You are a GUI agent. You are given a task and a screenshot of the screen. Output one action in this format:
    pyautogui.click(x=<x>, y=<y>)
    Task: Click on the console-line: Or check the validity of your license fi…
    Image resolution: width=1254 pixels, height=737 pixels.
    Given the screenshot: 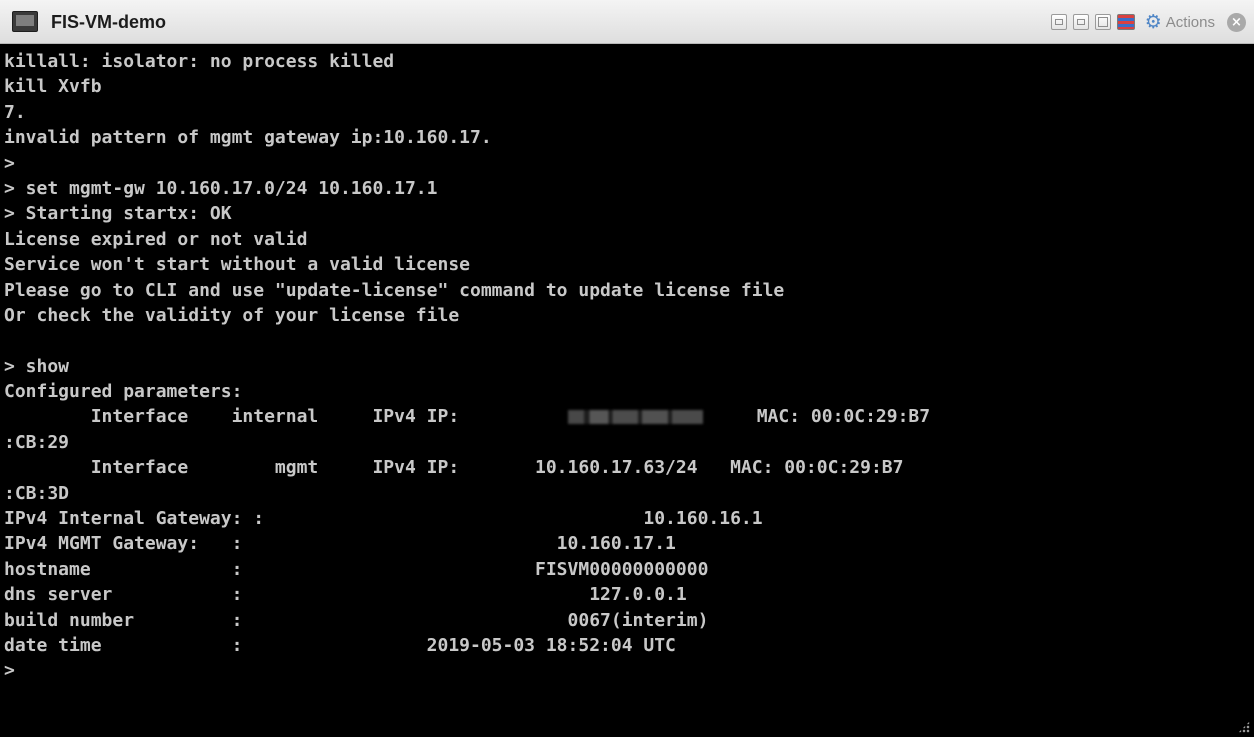 What is the action you would take?
    pyautogui.click(x=232, y=315)
    